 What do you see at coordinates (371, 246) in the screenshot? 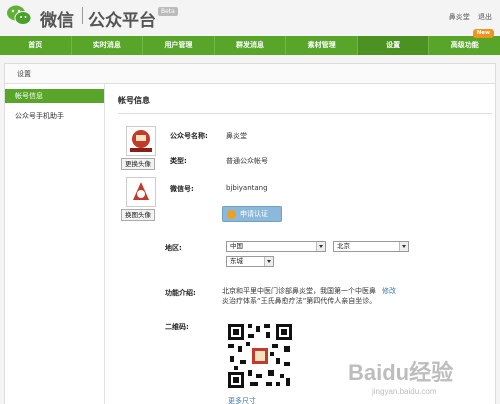
I see `region-province-select: 北京` at bounding box center [371, 246].